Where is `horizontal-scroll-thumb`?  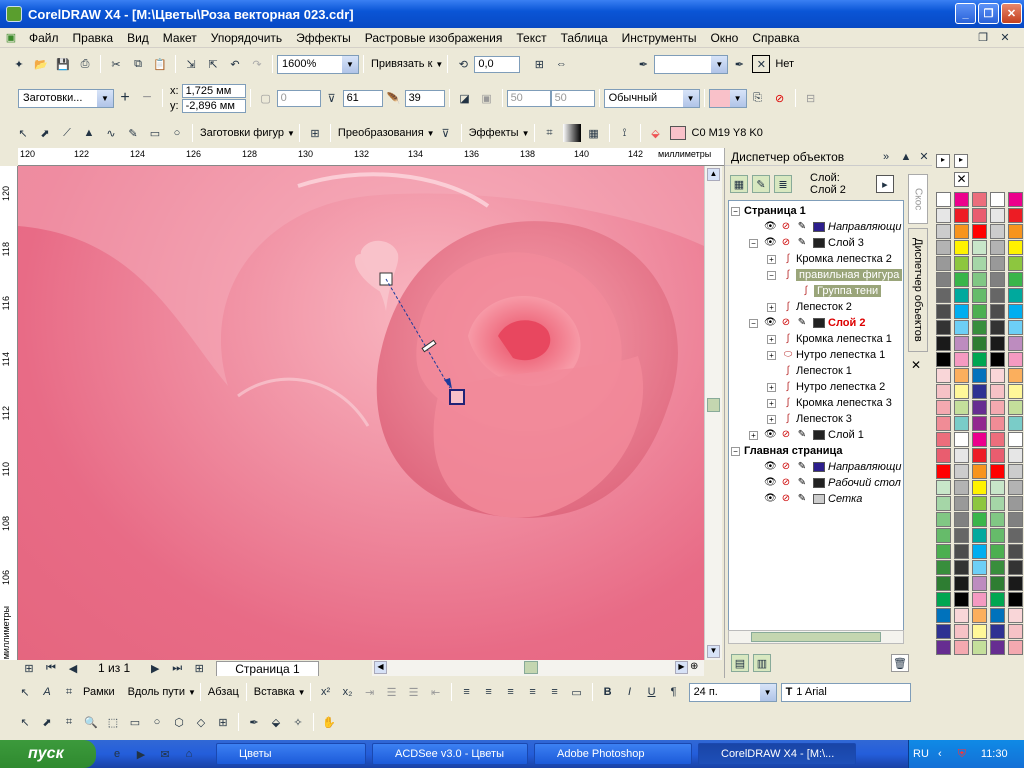 horizontal-scroll-thumb is located at coordinates (531, 667).